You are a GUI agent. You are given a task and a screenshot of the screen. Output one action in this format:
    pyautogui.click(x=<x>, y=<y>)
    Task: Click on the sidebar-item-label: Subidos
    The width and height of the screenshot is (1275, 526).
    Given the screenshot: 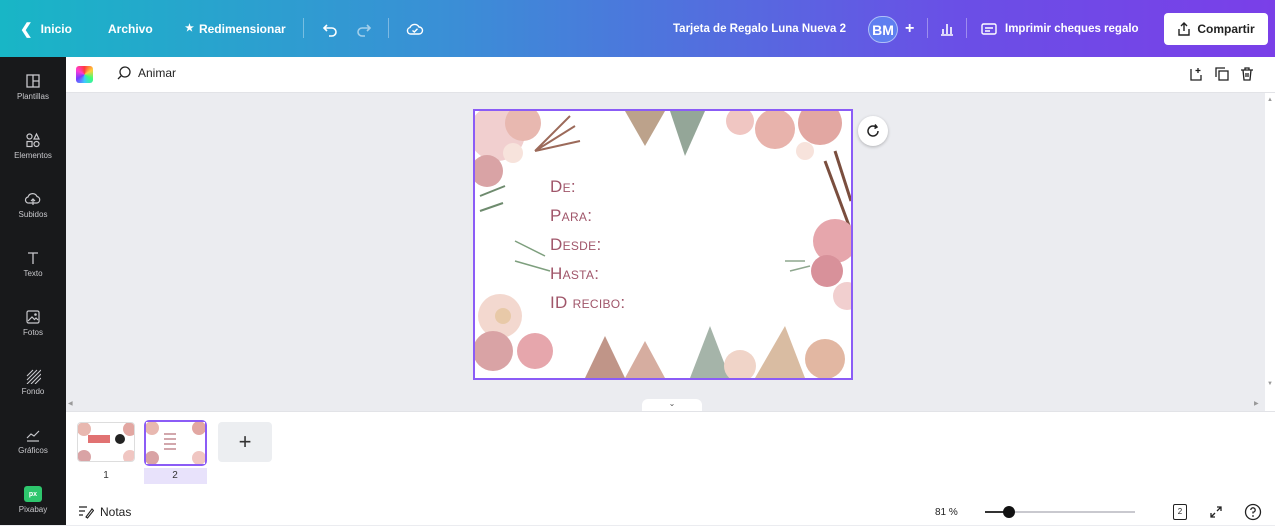 What is the action you would take?
    pyautogui.click(x=33, y=214)
    